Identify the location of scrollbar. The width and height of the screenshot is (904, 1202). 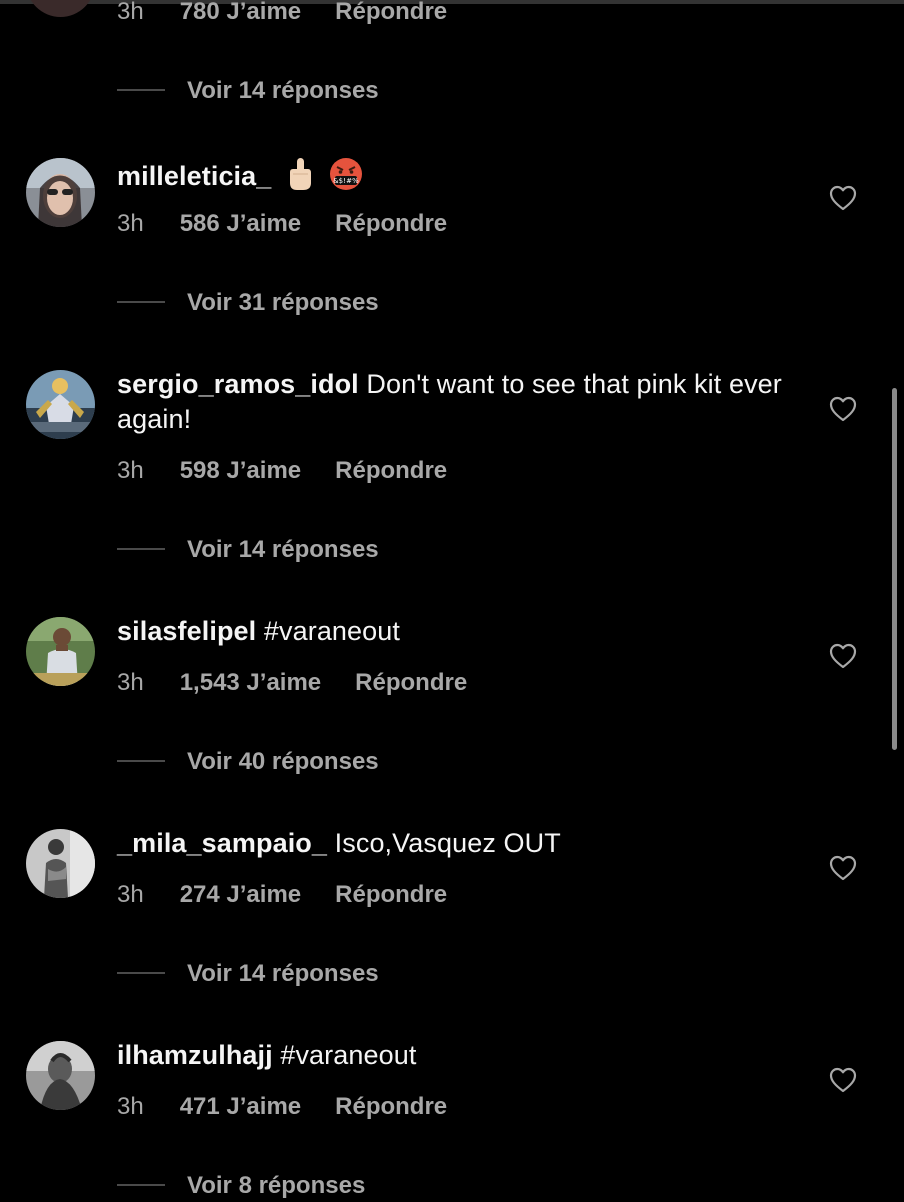
(894, 569).